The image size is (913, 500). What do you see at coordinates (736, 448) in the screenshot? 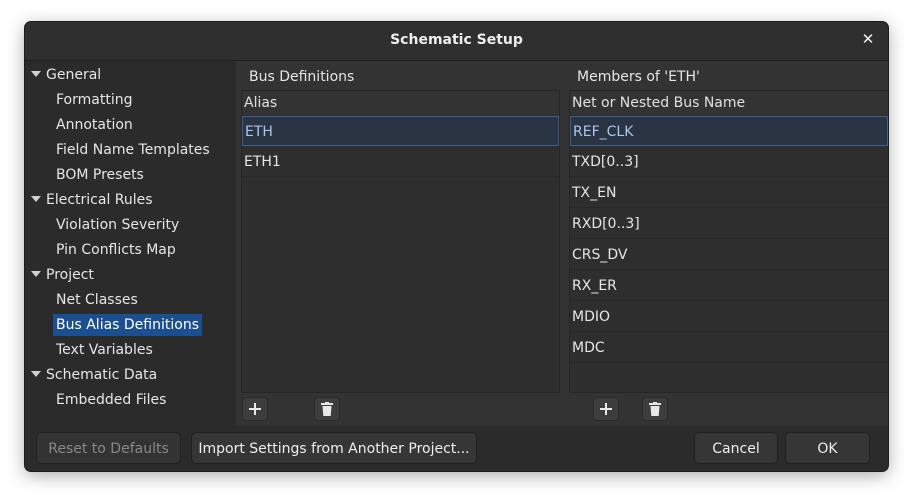
I see `cancel-button: Cancel` at bounding box center [736, 448].